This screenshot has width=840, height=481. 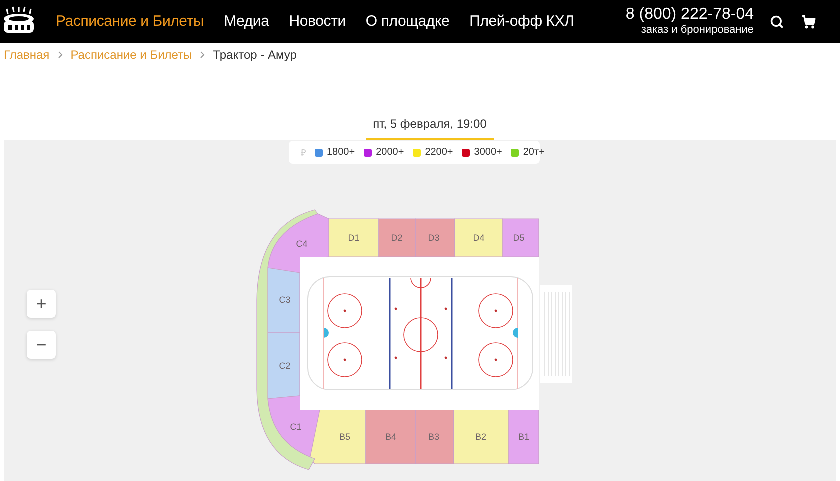 I want to click on cart-icon, so click(x=809, y=21).